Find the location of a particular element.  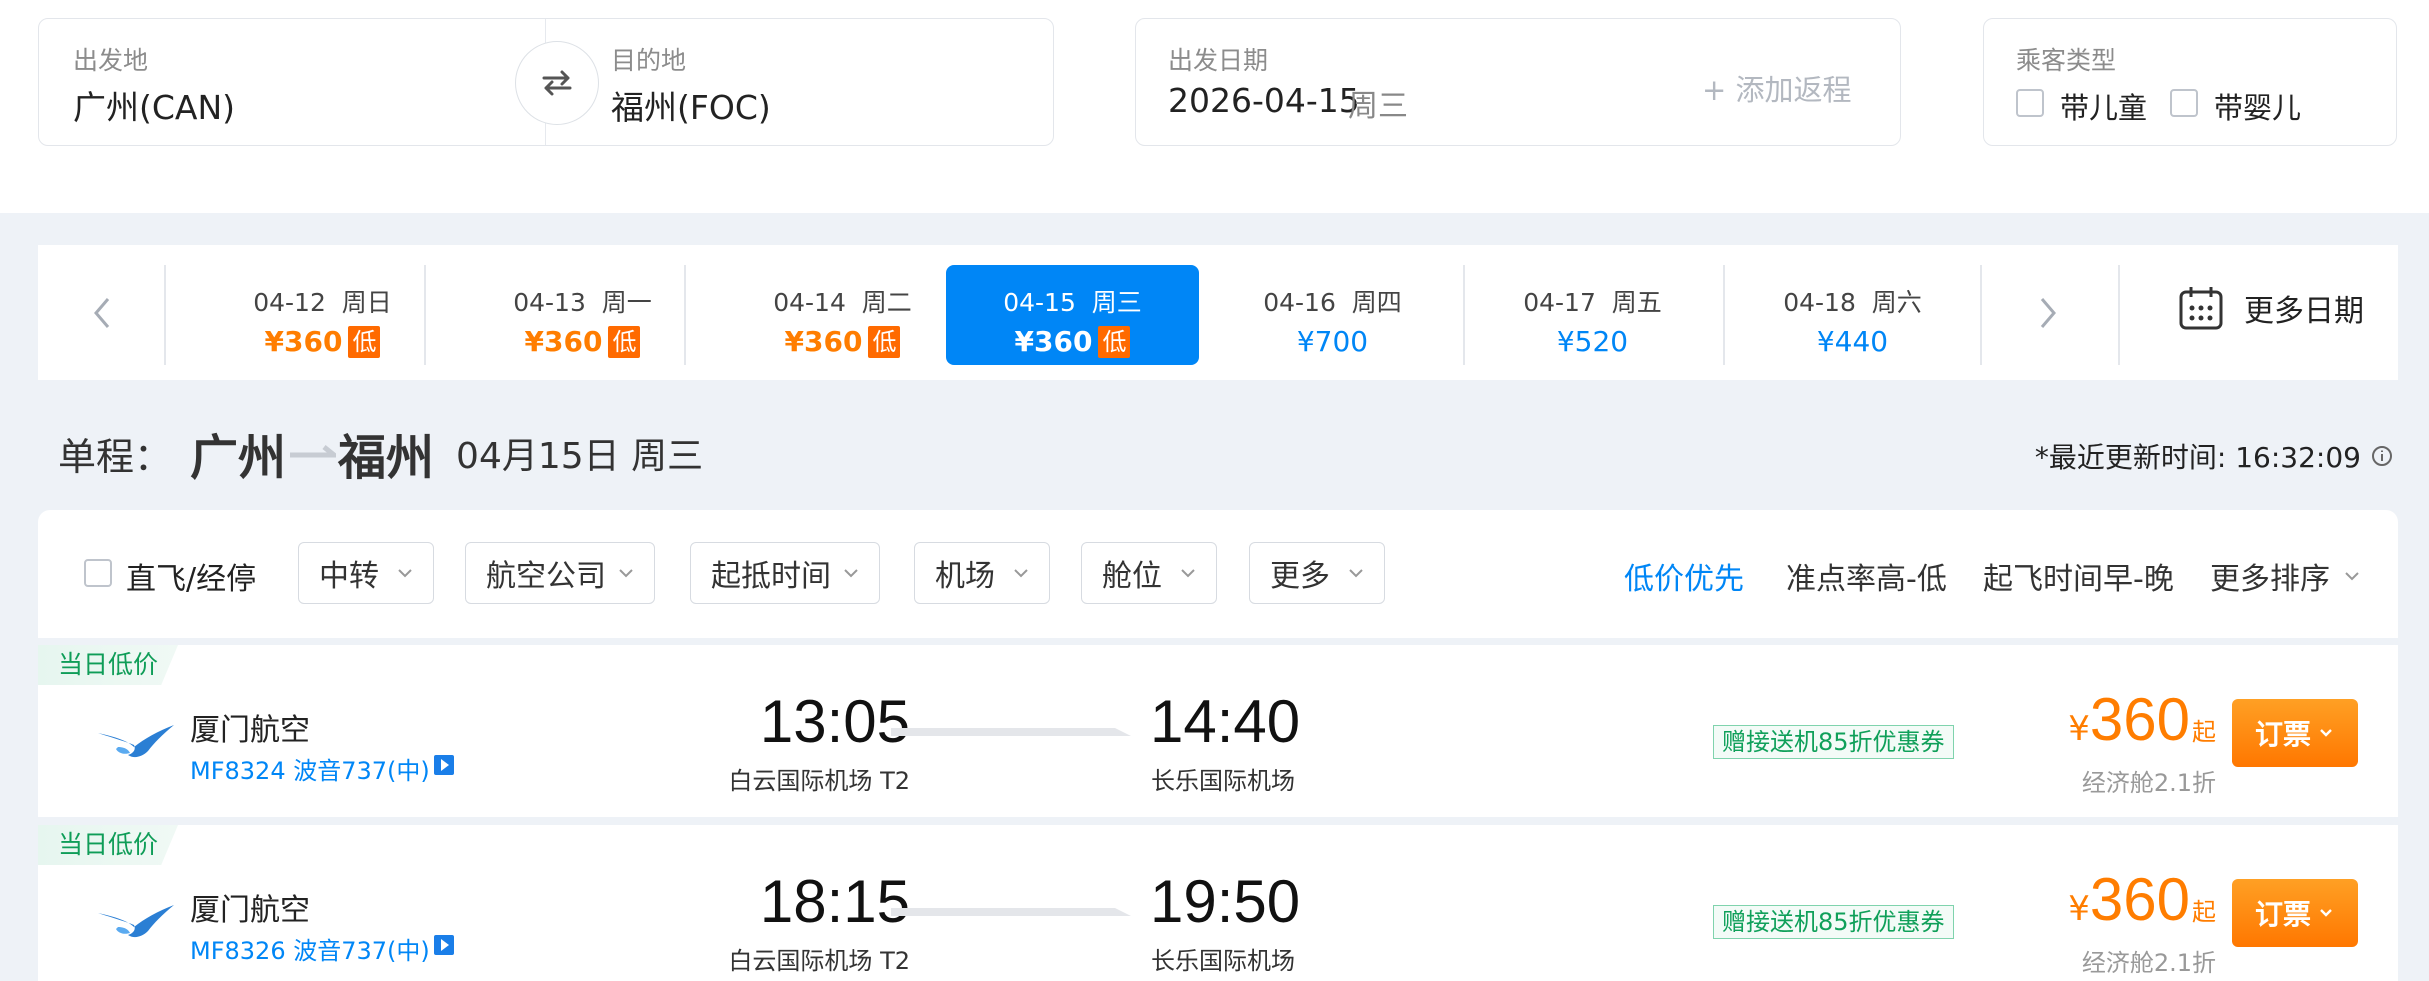

info-icon is located at coordinates (2382, 456).